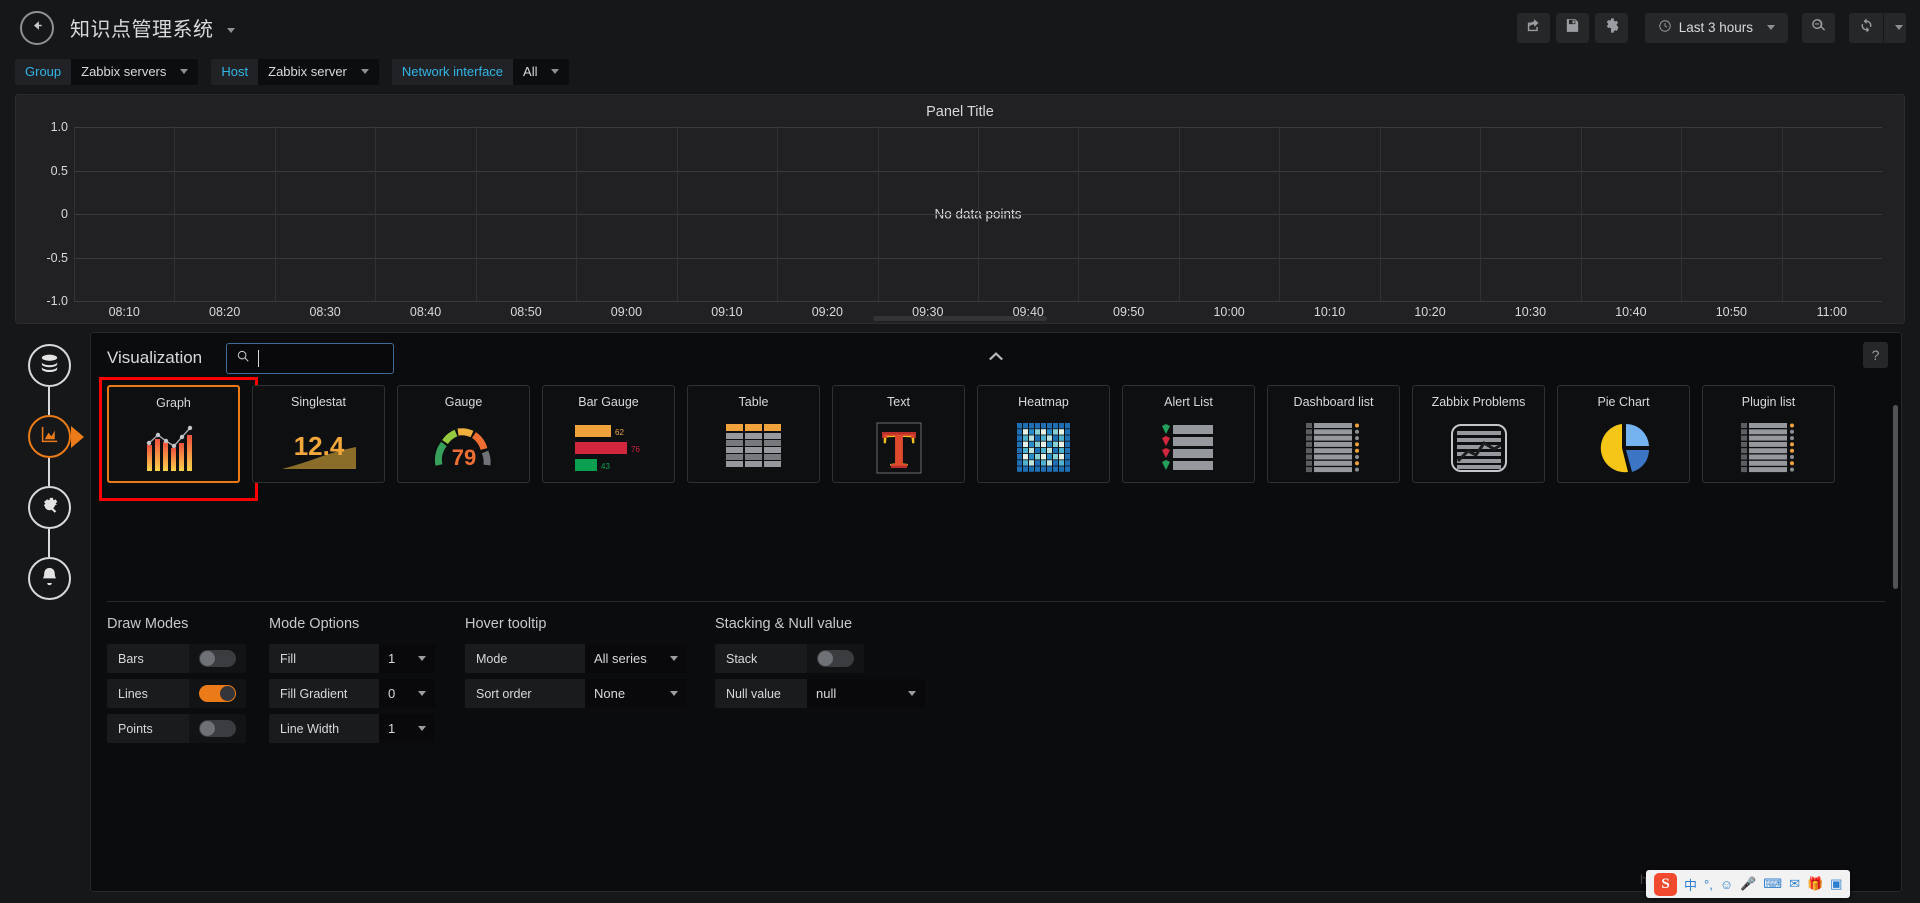 This screenshot has width=1920, height=903. I want to click on tooltip-mode-select: All series, so click(636, 658).